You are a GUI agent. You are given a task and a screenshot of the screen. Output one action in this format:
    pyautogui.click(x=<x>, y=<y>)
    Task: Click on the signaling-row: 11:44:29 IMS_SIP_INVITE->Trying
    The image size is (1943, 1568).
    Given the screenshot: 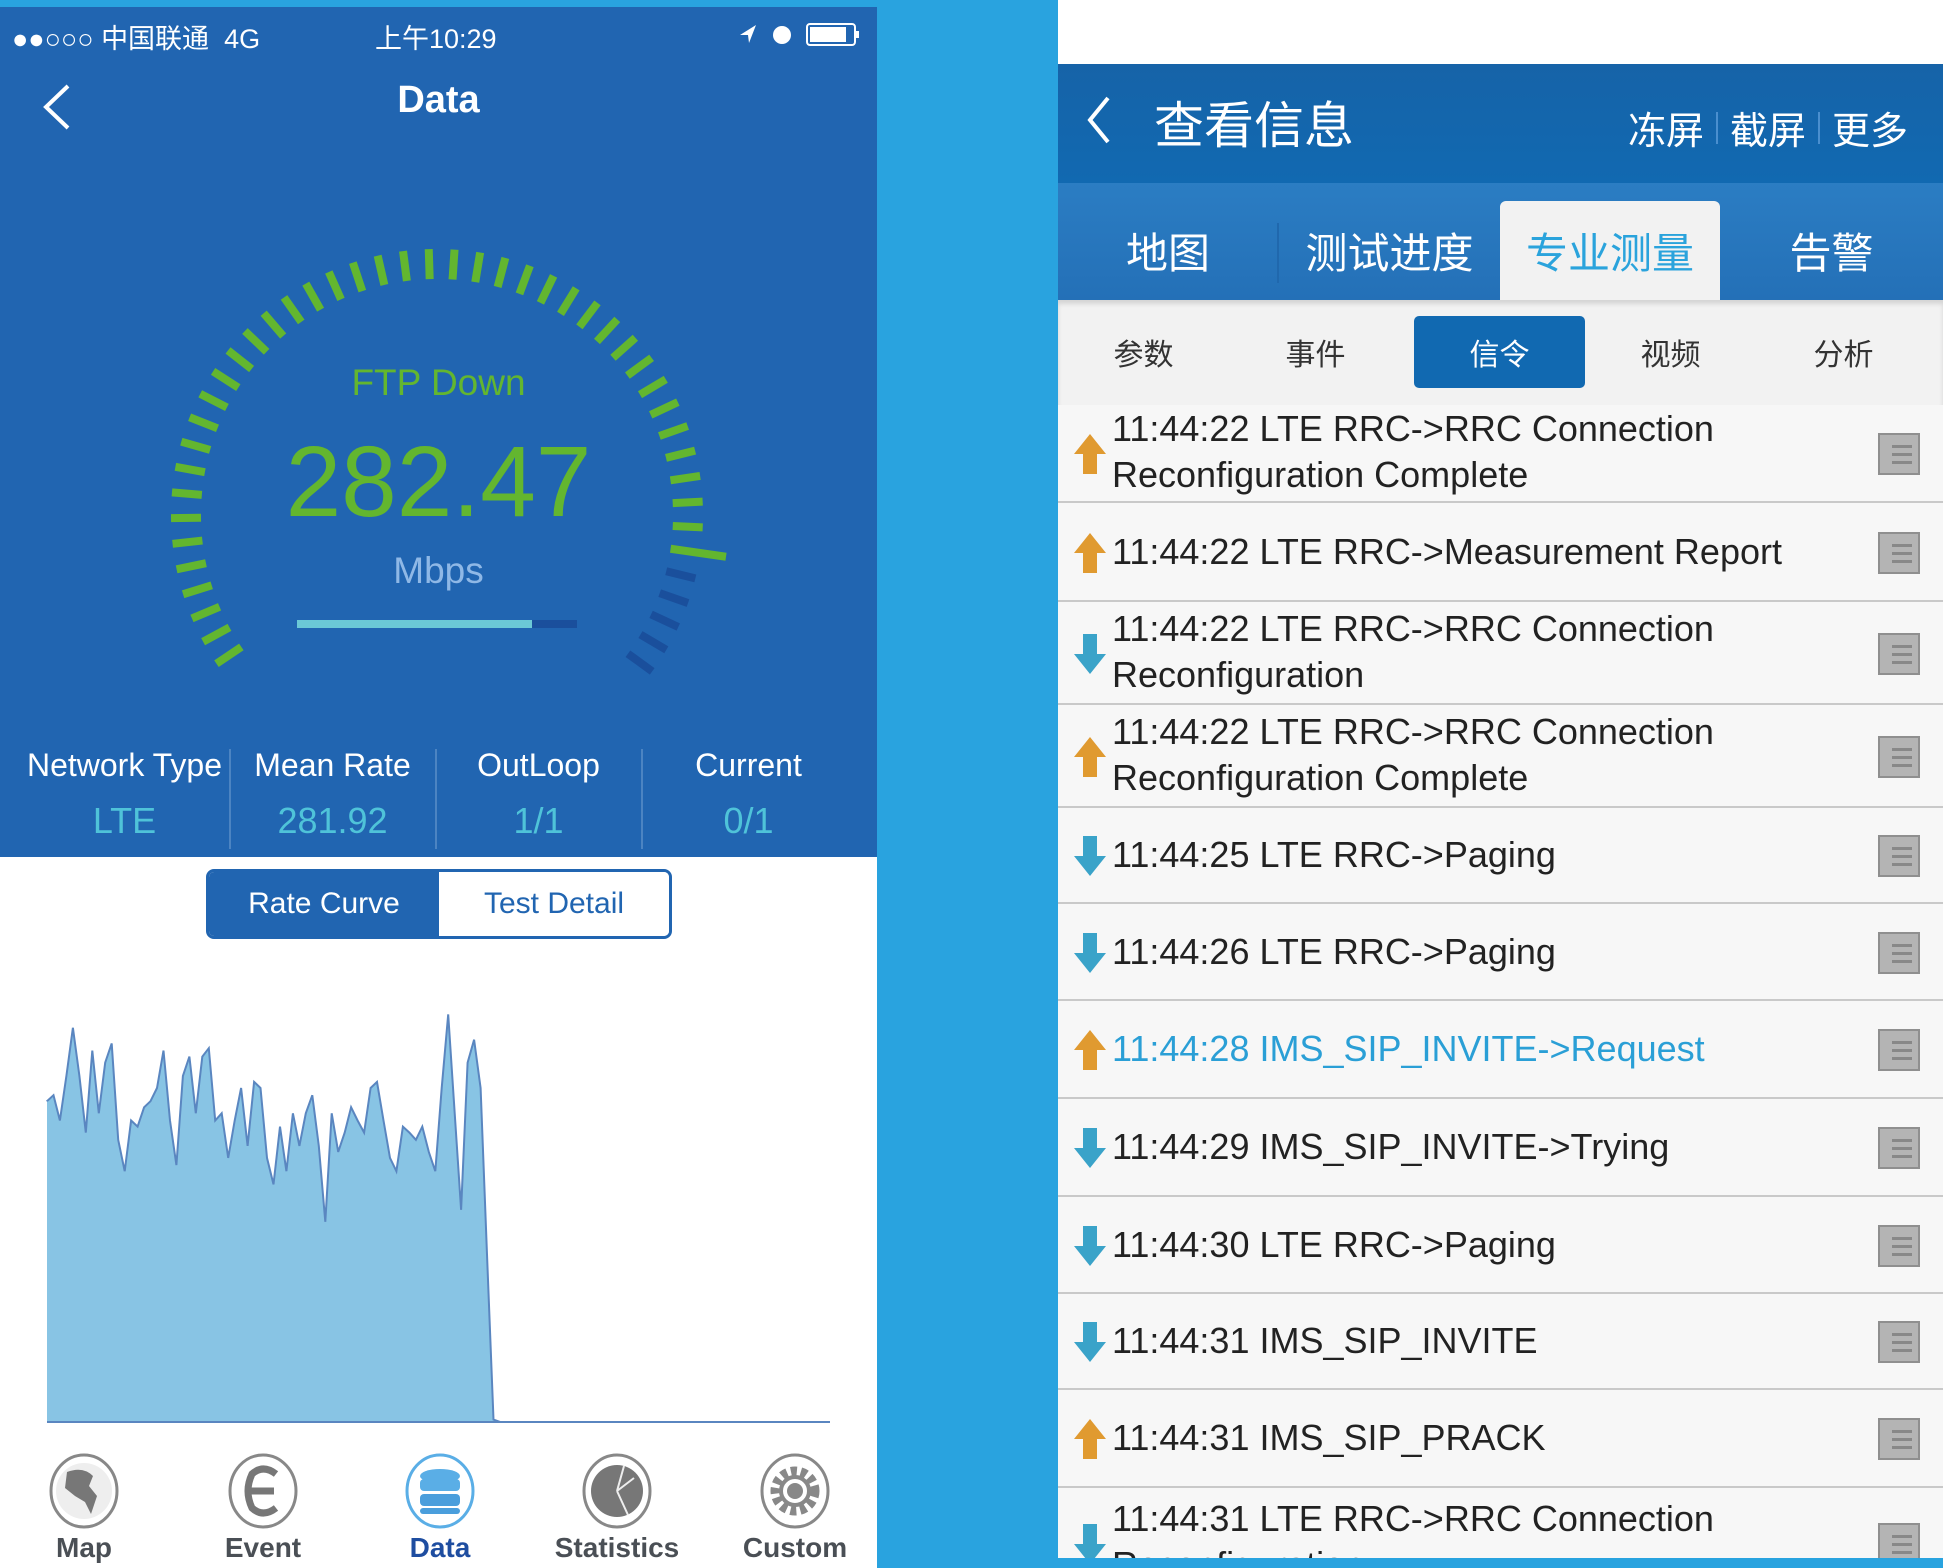 What is the action you would take?
    pyautogui.click(x=1500, y=1148)
    